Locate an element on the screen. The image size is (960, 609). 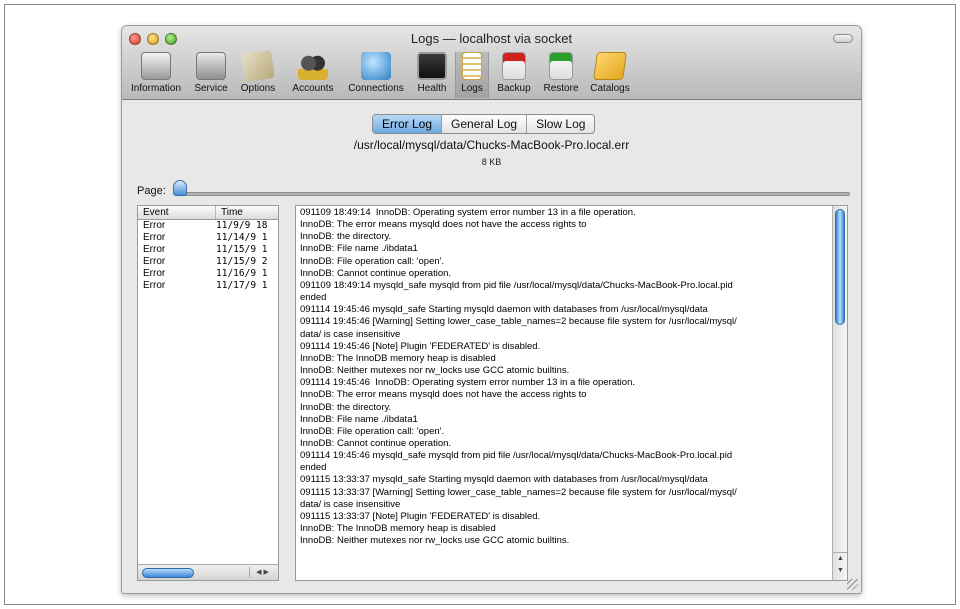
toolbar-options: Options is located at coordinates (258, 74).